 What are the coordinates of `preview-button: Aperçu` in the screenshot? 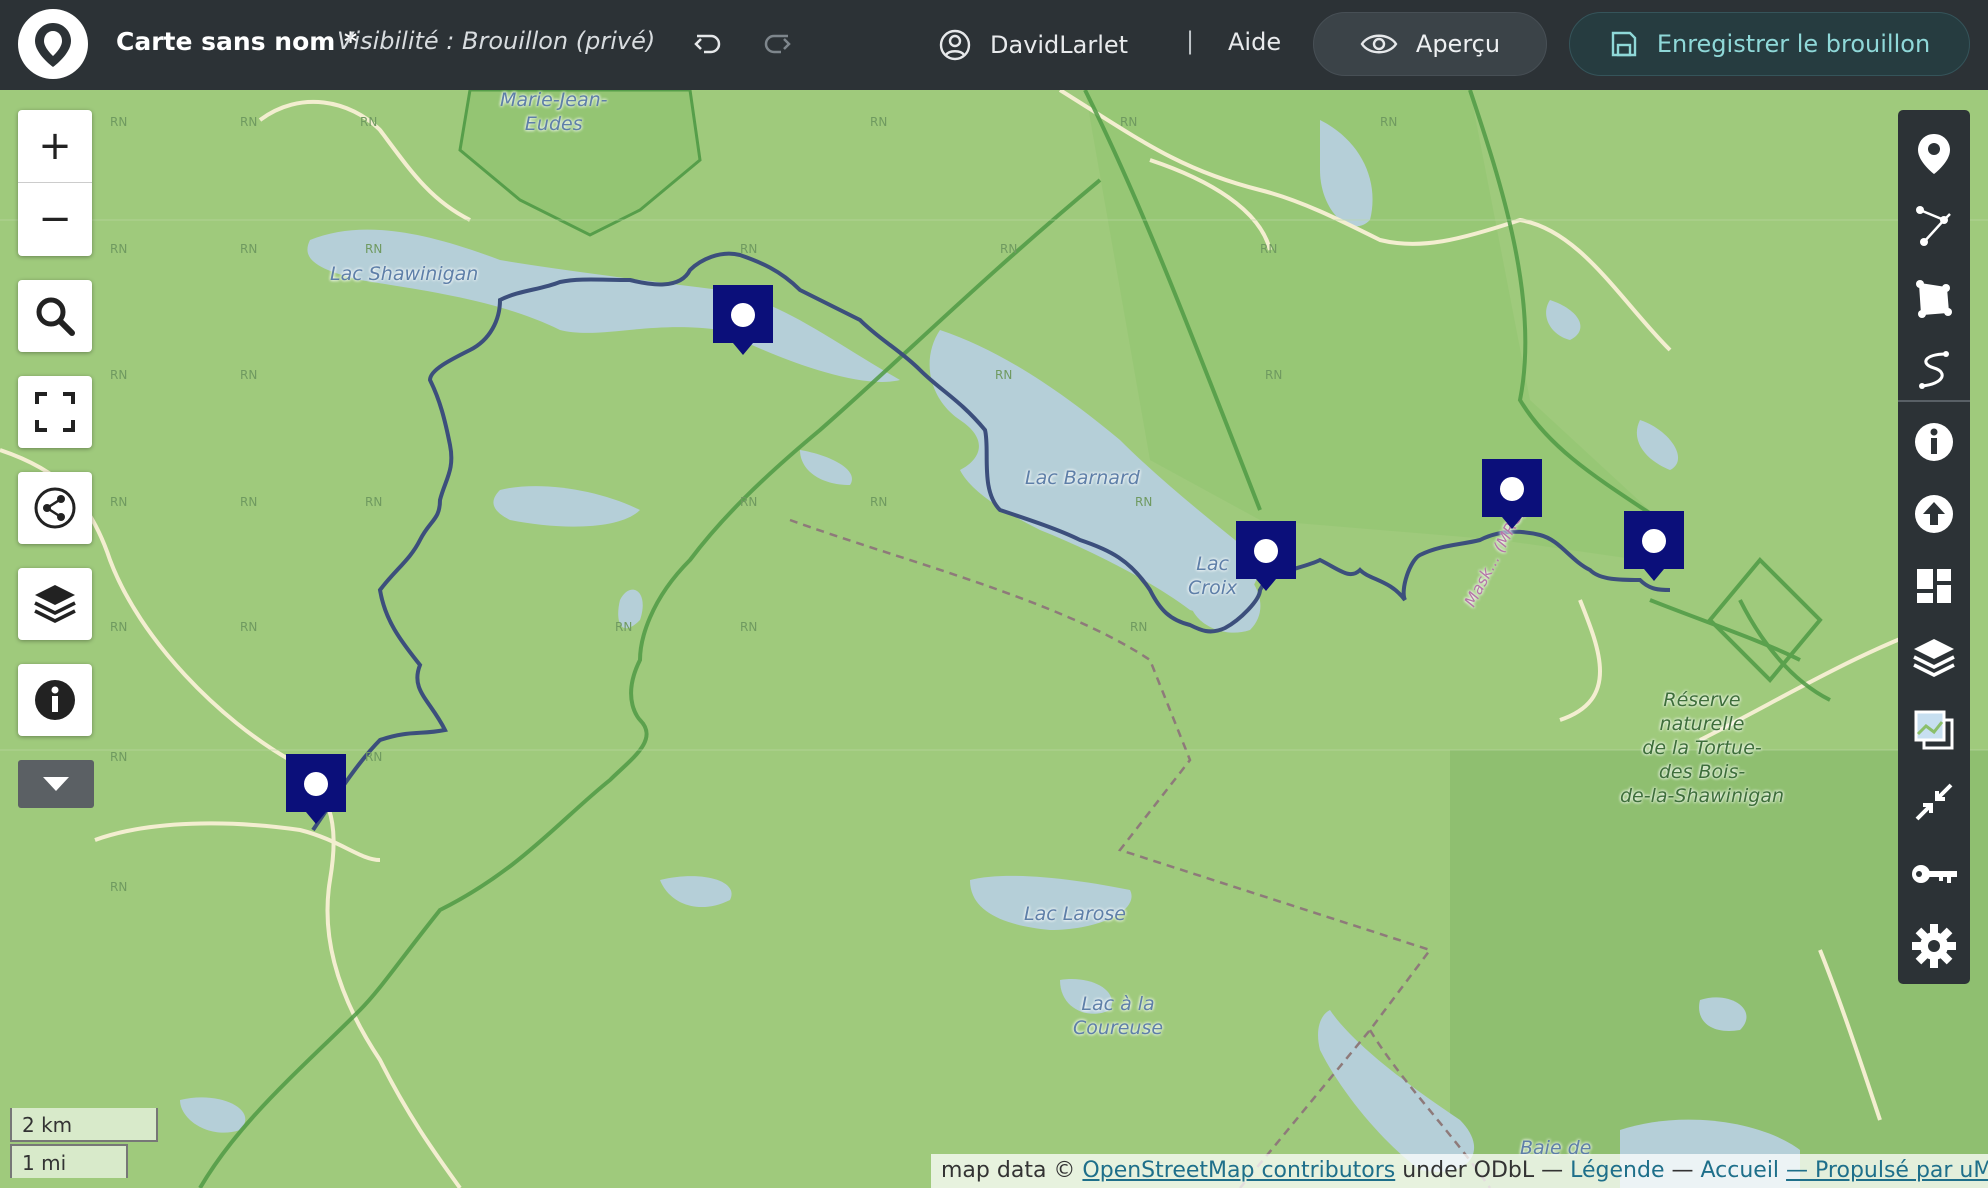 It's located at (1430, 44).